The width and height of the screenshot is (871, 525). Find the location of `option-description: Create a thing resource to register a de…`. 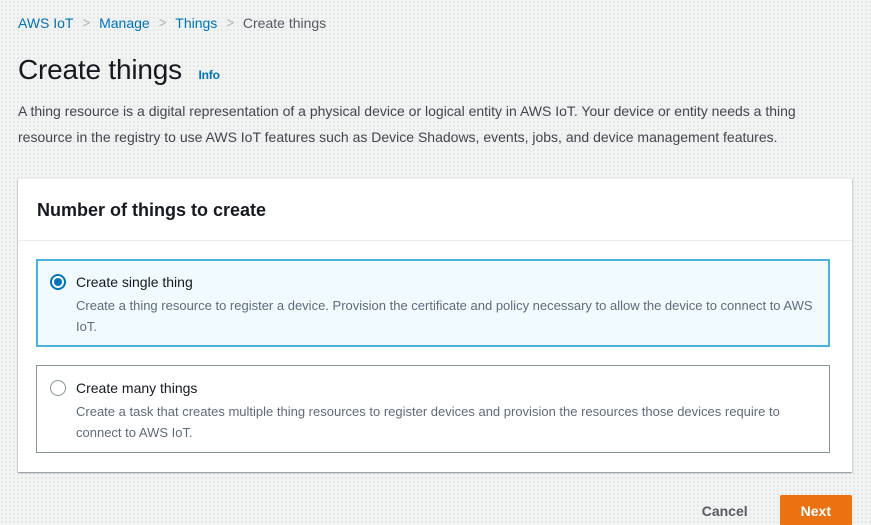

option-description: Create a thing resource to register a de… is located at coordinates (444, 316).